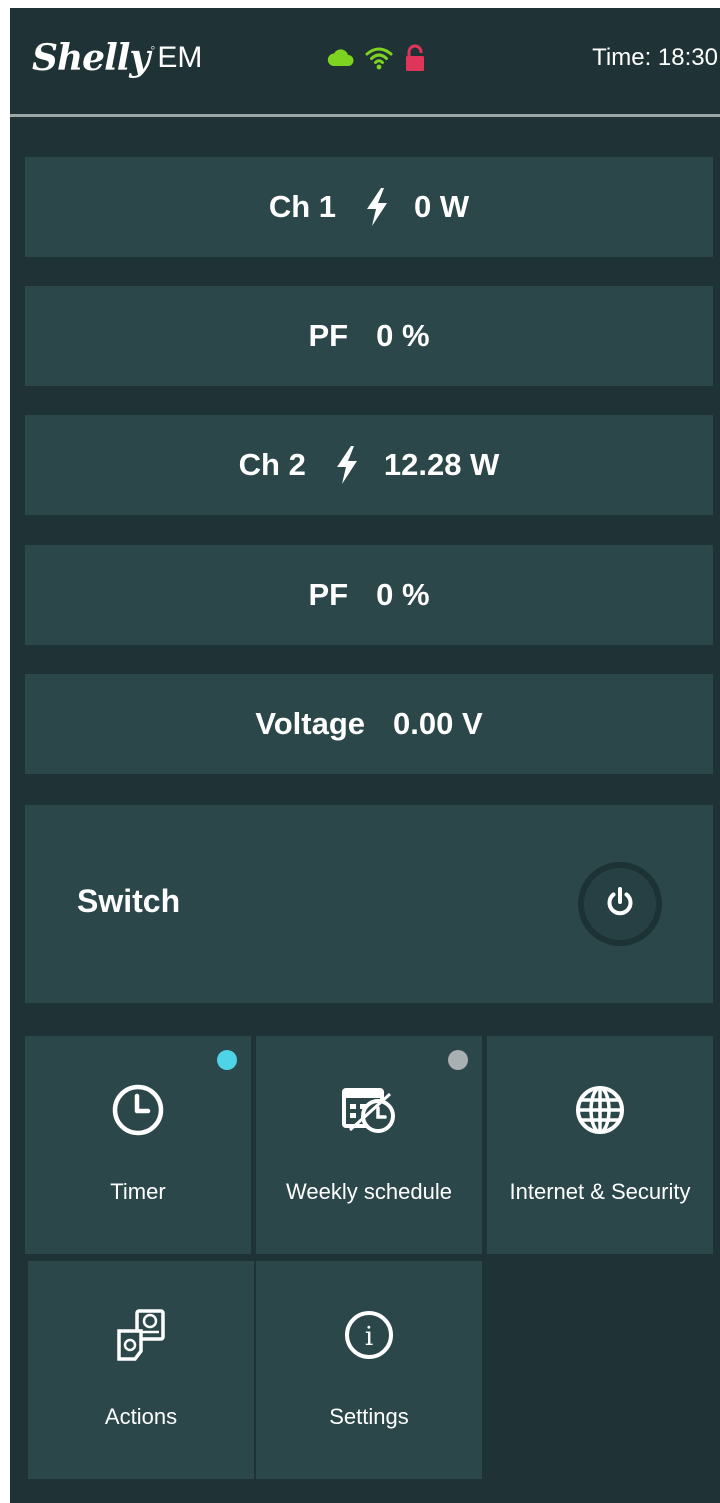 The width and height of the screenshot is (720, 1503). I want to click on power-button, so click(620, 904).